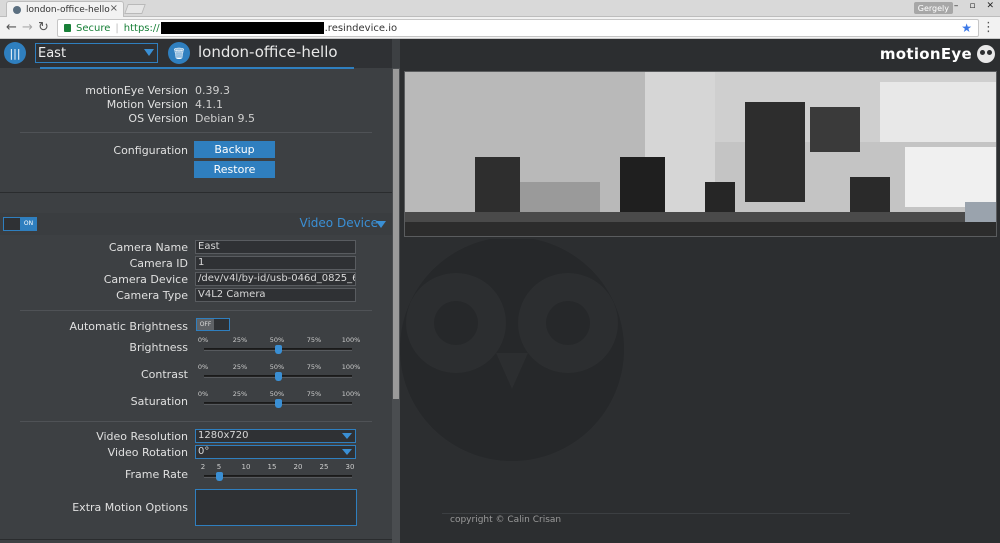 This screenshot has width=1000, height=543. Describe the element at coordinates (275, 436) in the screenshot. I see `video-resolution-select: 1280x720` at that location.